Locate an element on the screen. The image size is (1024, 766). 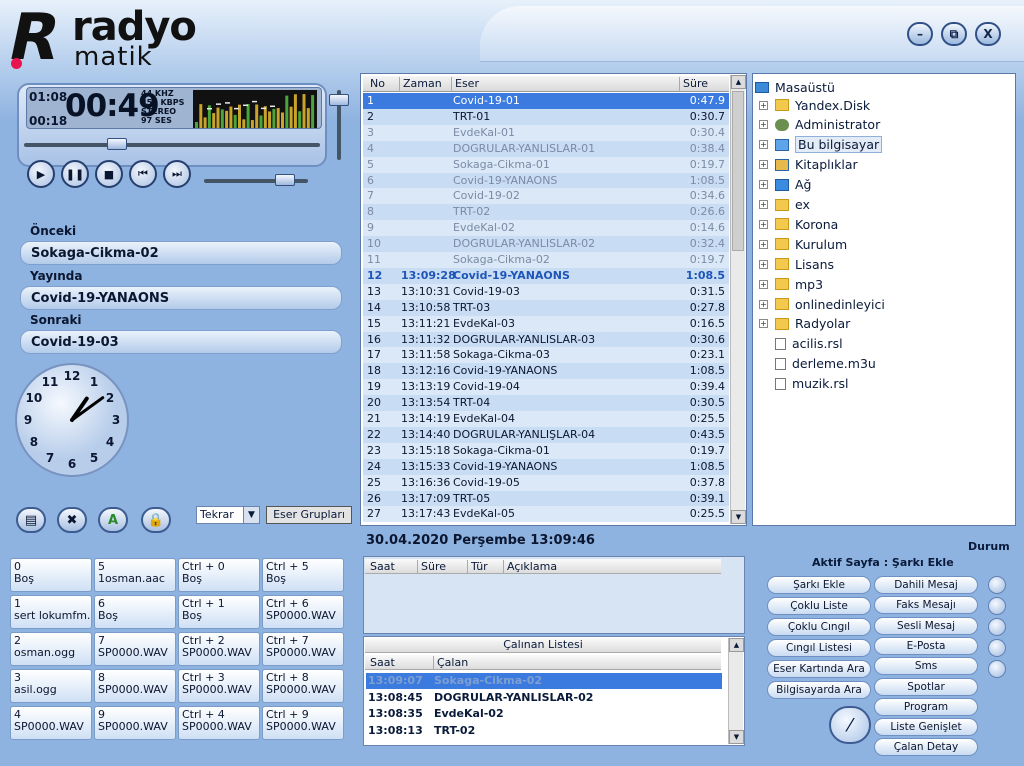
col-title: Eser is located at coordinates (465, 84).